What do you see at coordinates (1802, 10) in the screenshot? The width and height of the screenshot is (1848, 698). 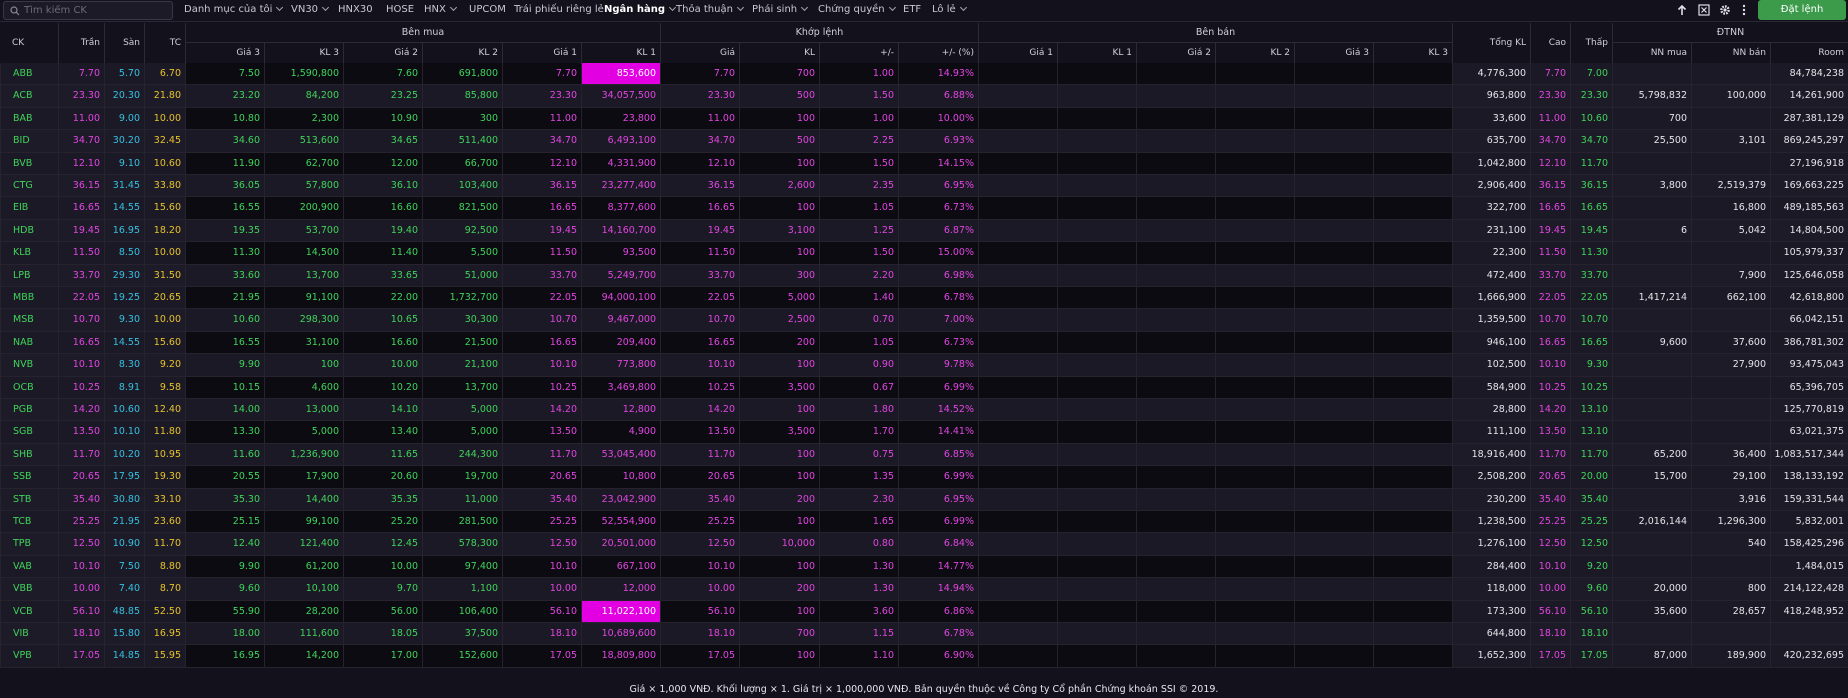 I see `place-order-button: Đặt lệnh` at bounding box center [1802, 10].